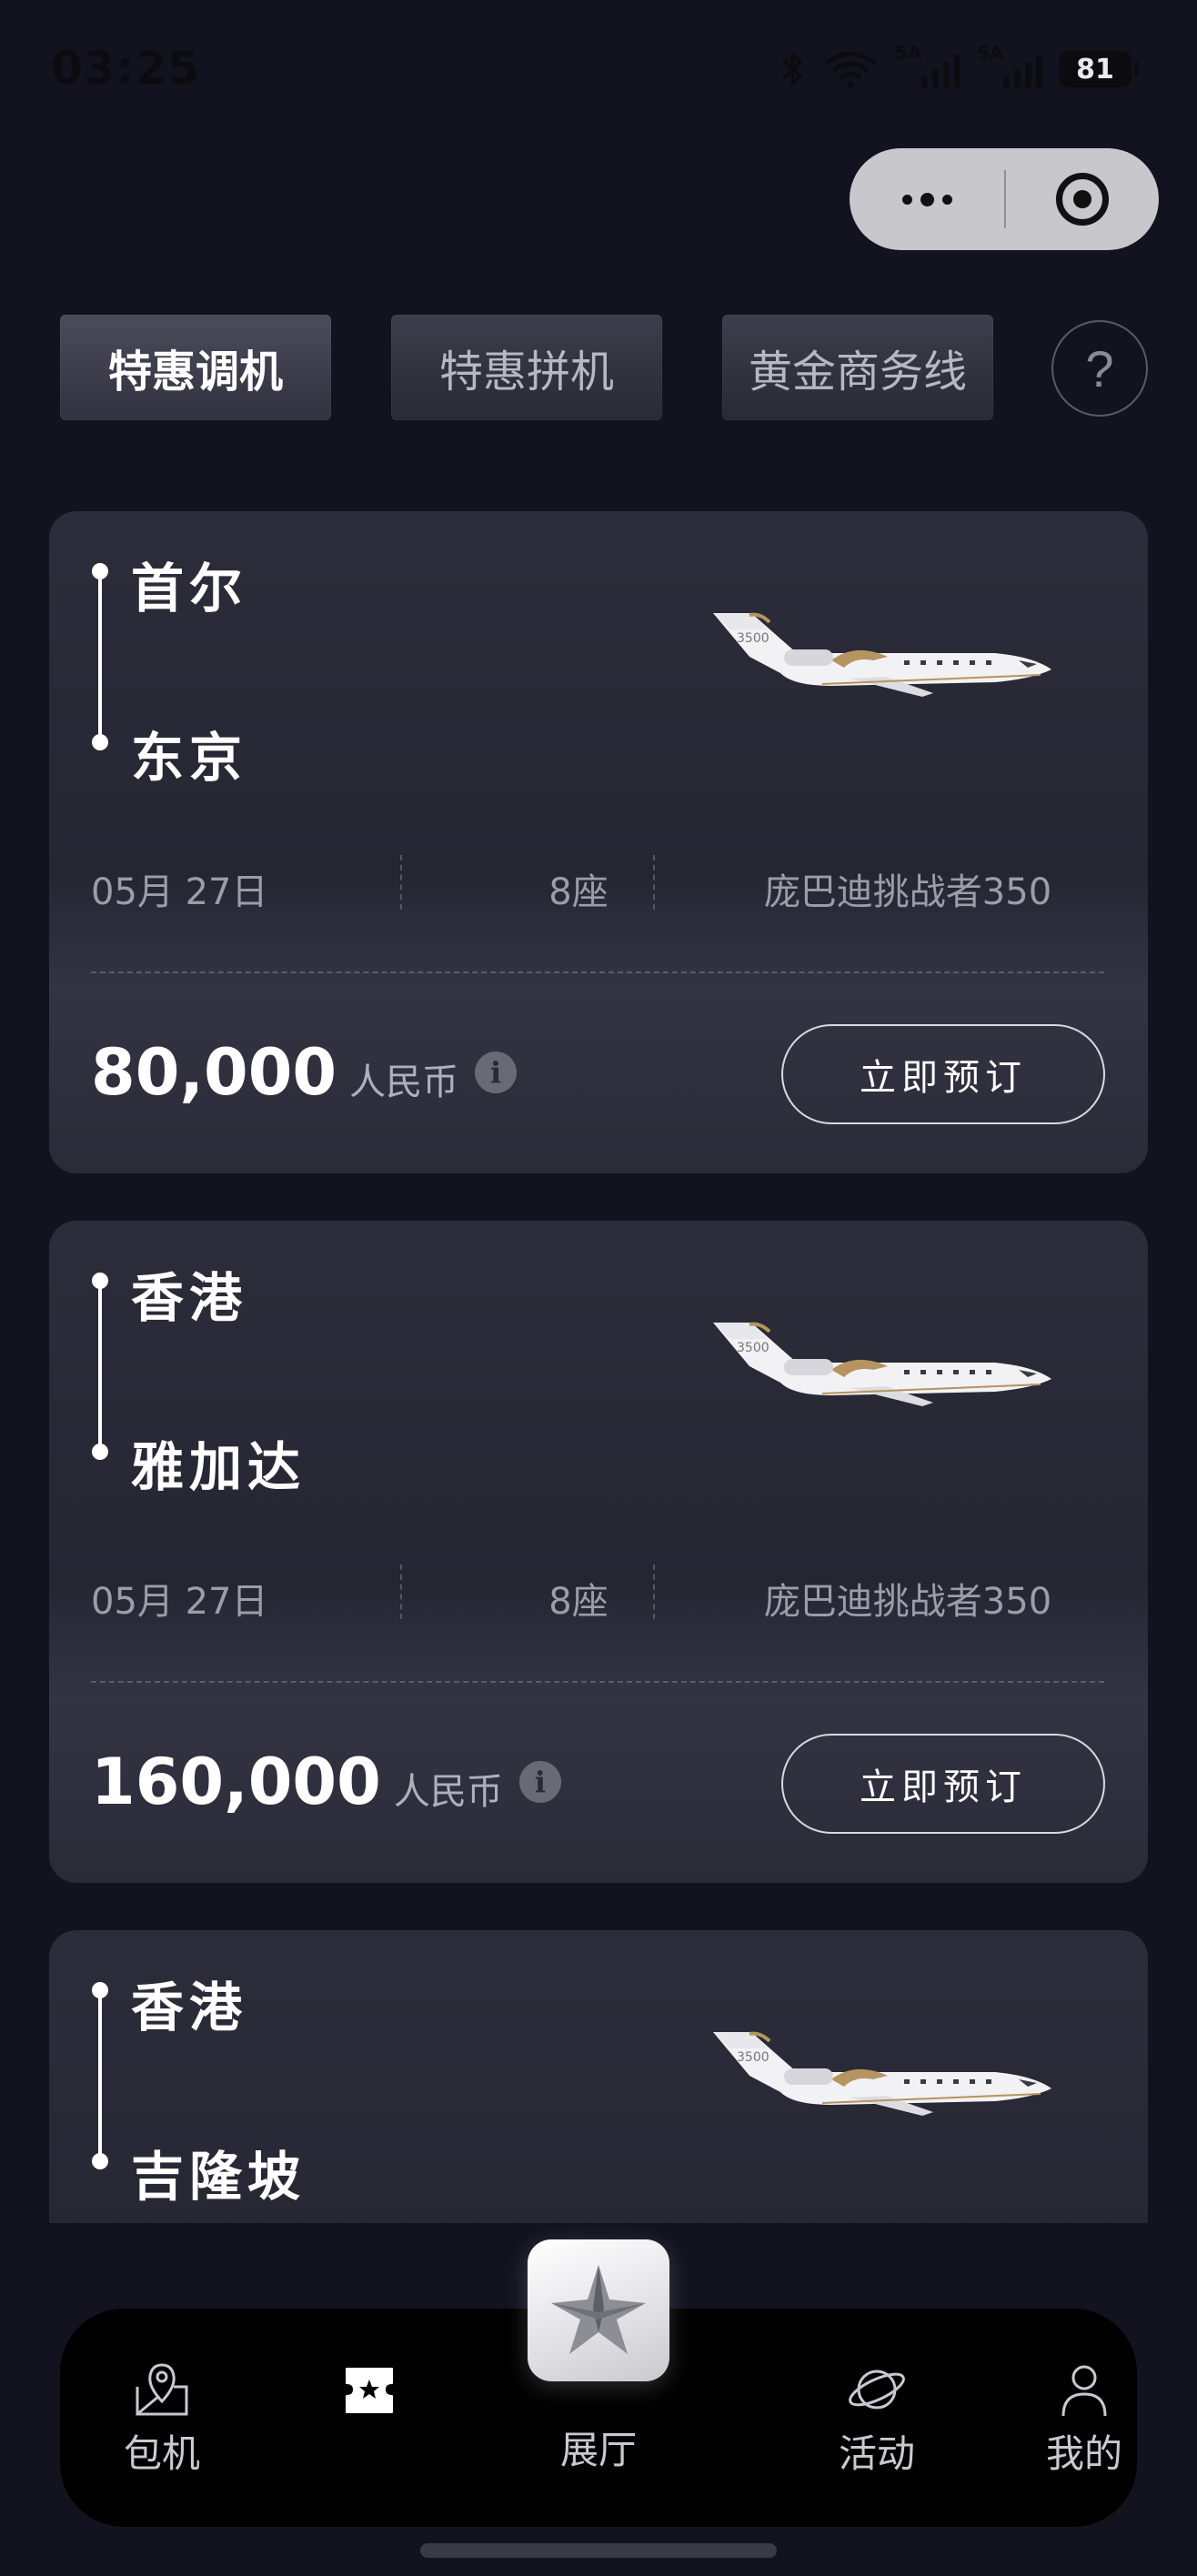 This screenshot has height=2576, width=1197. I want to click on close-miniprogram-button, so click(1082, 199).